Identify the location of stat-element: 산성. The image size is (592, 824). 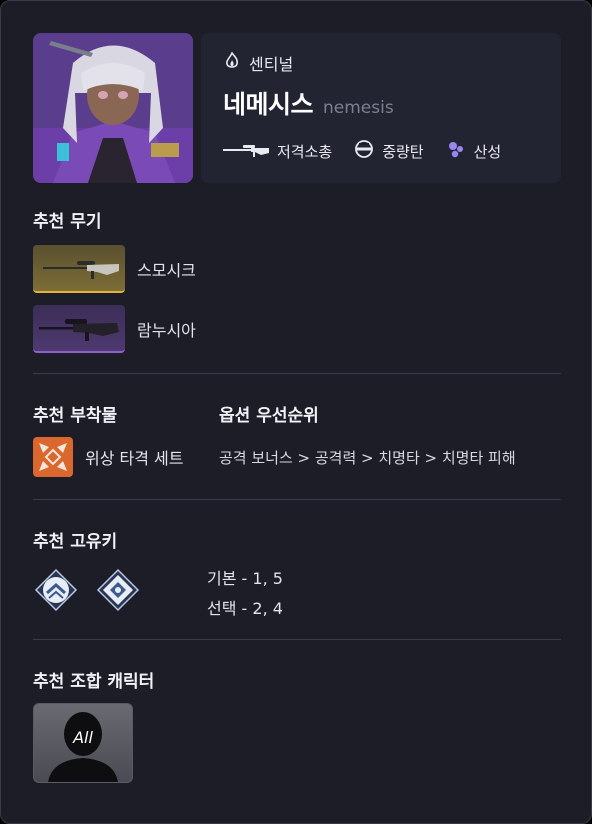
(474, 151).